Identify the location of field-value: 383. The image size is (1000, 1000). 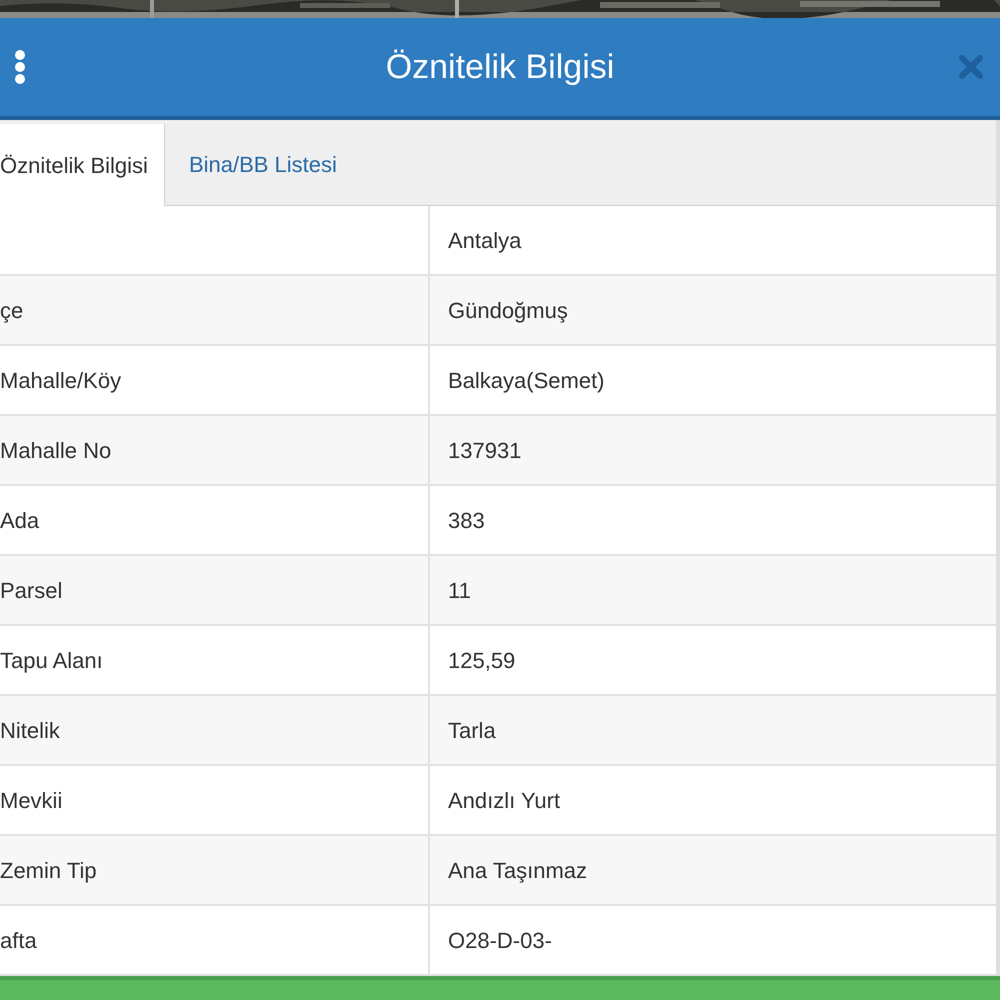
(466, 520).